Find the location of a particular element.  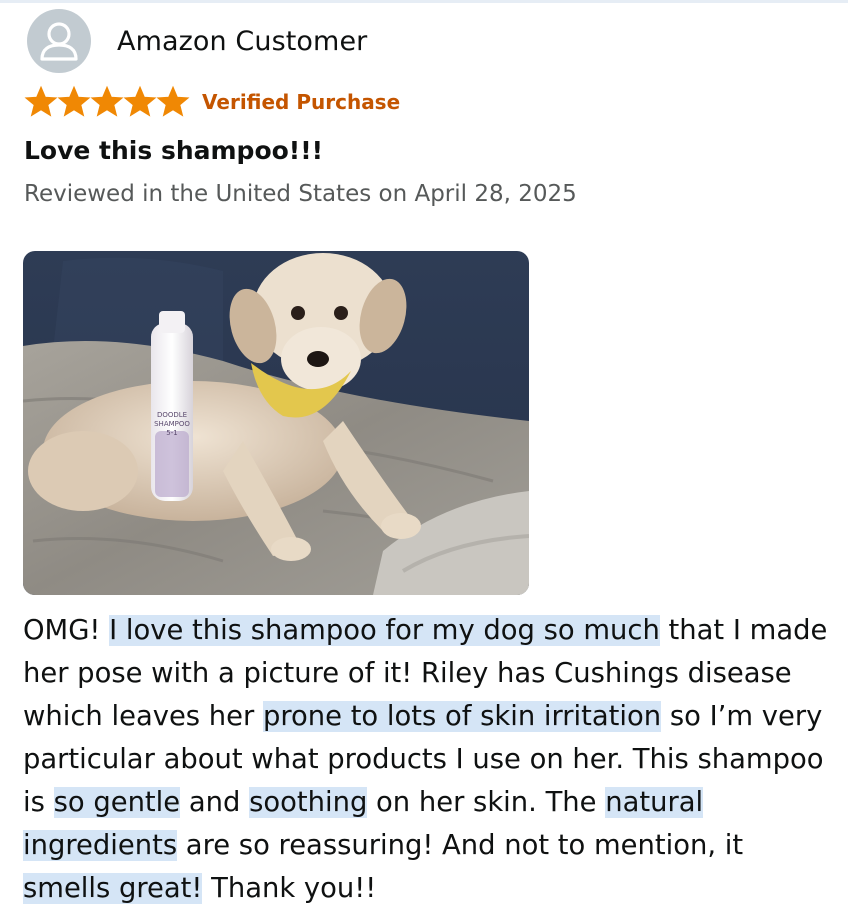

star-rating is located at coordinates (107, 102).